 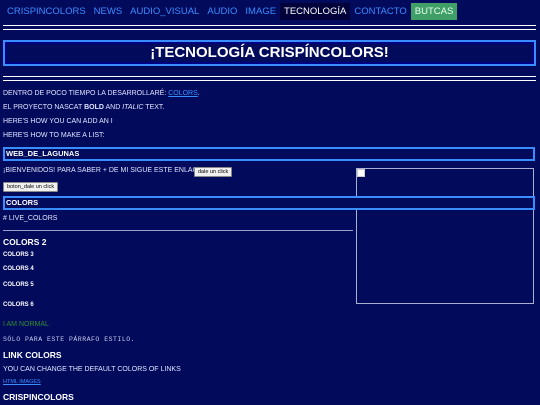 I want to click on heading-colors-6: COLORS 6, so click(x=18, y=305).